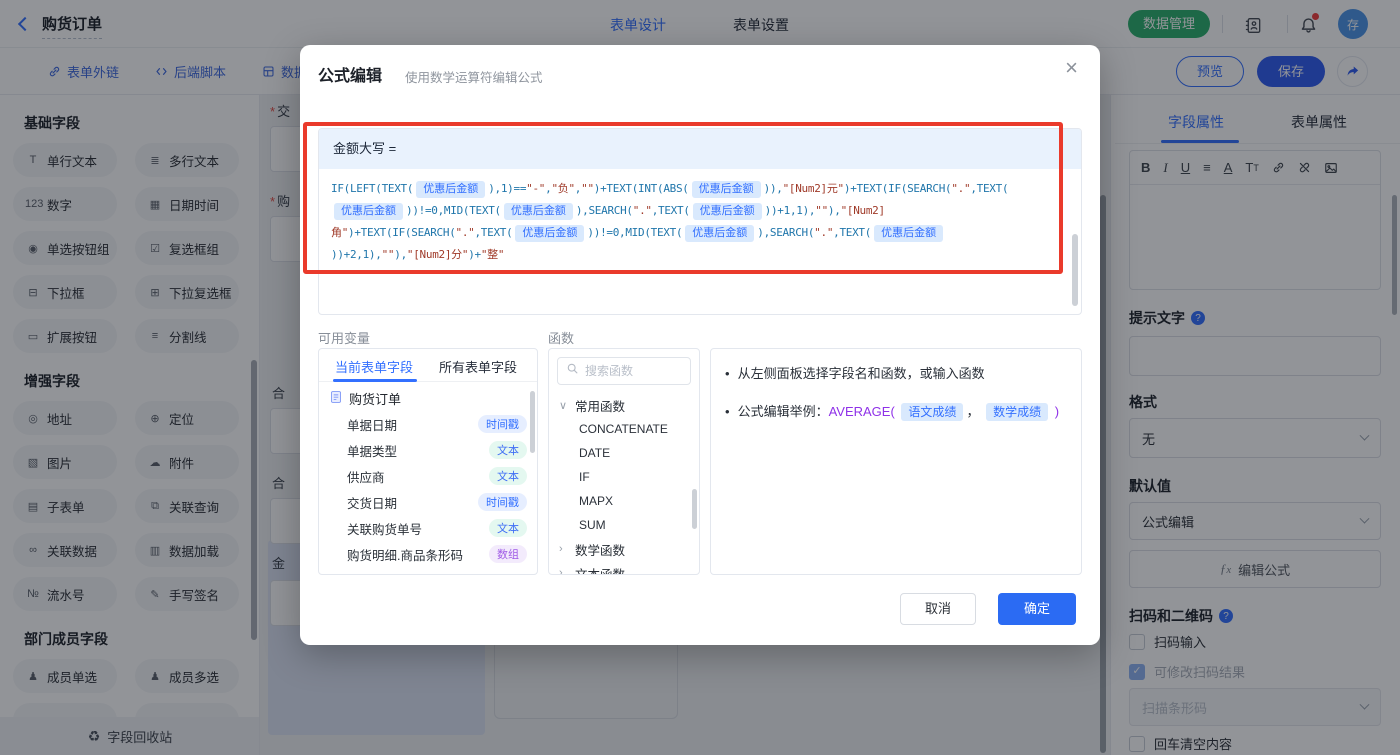  Describe the element at coordinates (428, 528) in the screenshot. I see `variable-field-item: 关联购货单号 文本` at that location.